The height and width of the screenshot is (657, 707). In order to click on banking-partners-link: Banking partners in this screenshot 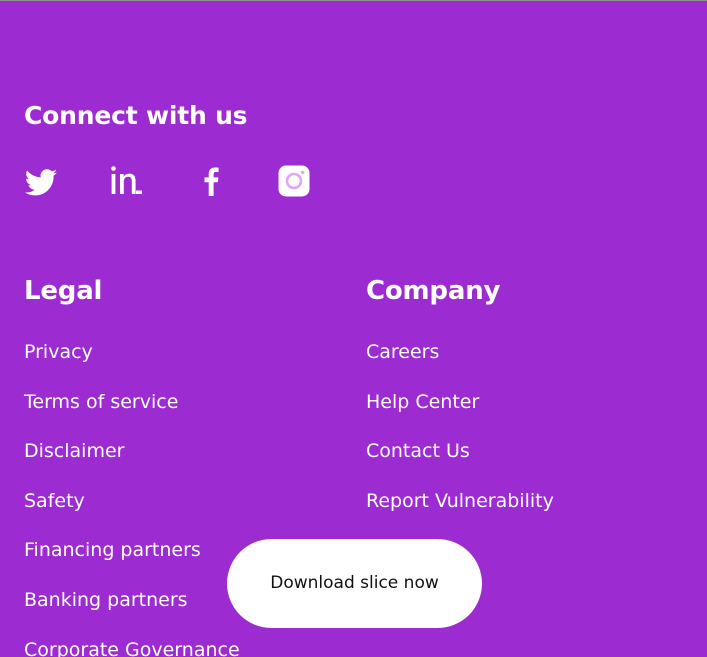, I will do `click(106, 600)`.